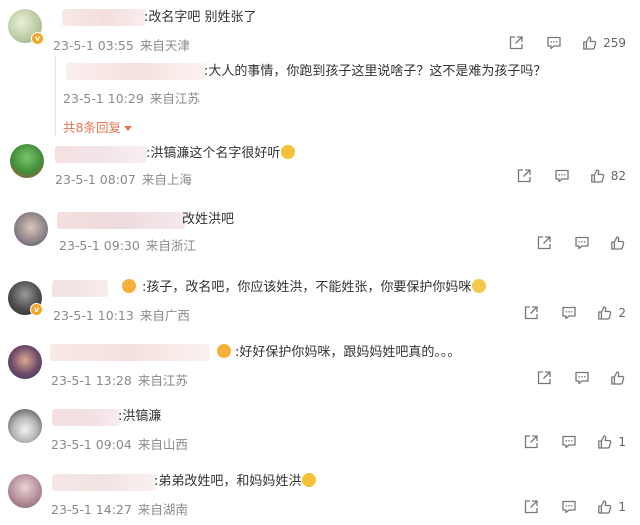 This screenshot has height=525, width=640. Describe the element at coordinates (375, 71) in the screenshot. I see `reply-text: :大人的事情，你跑到孩子这里说啥子？这不是难为孩子吗？` at that location.